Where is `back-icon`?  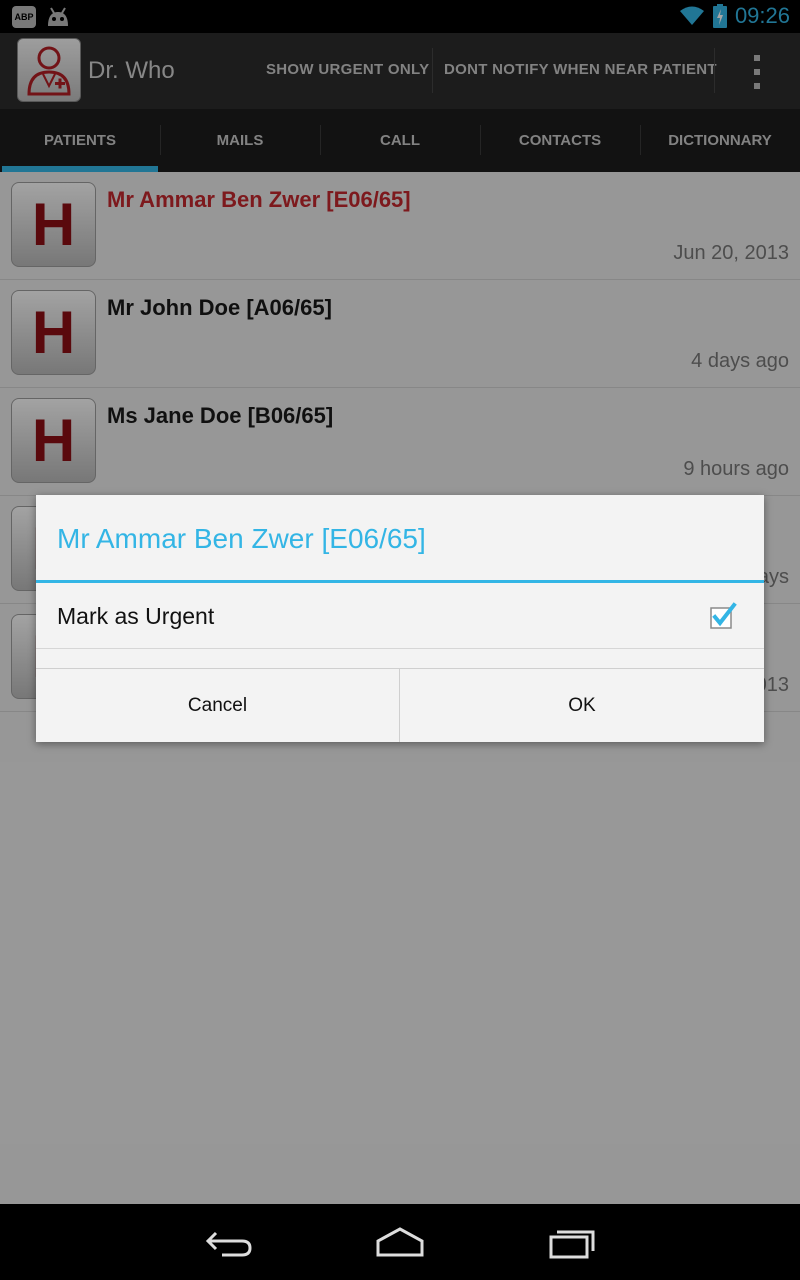
back-icon is located at coordinates (230, 1242).